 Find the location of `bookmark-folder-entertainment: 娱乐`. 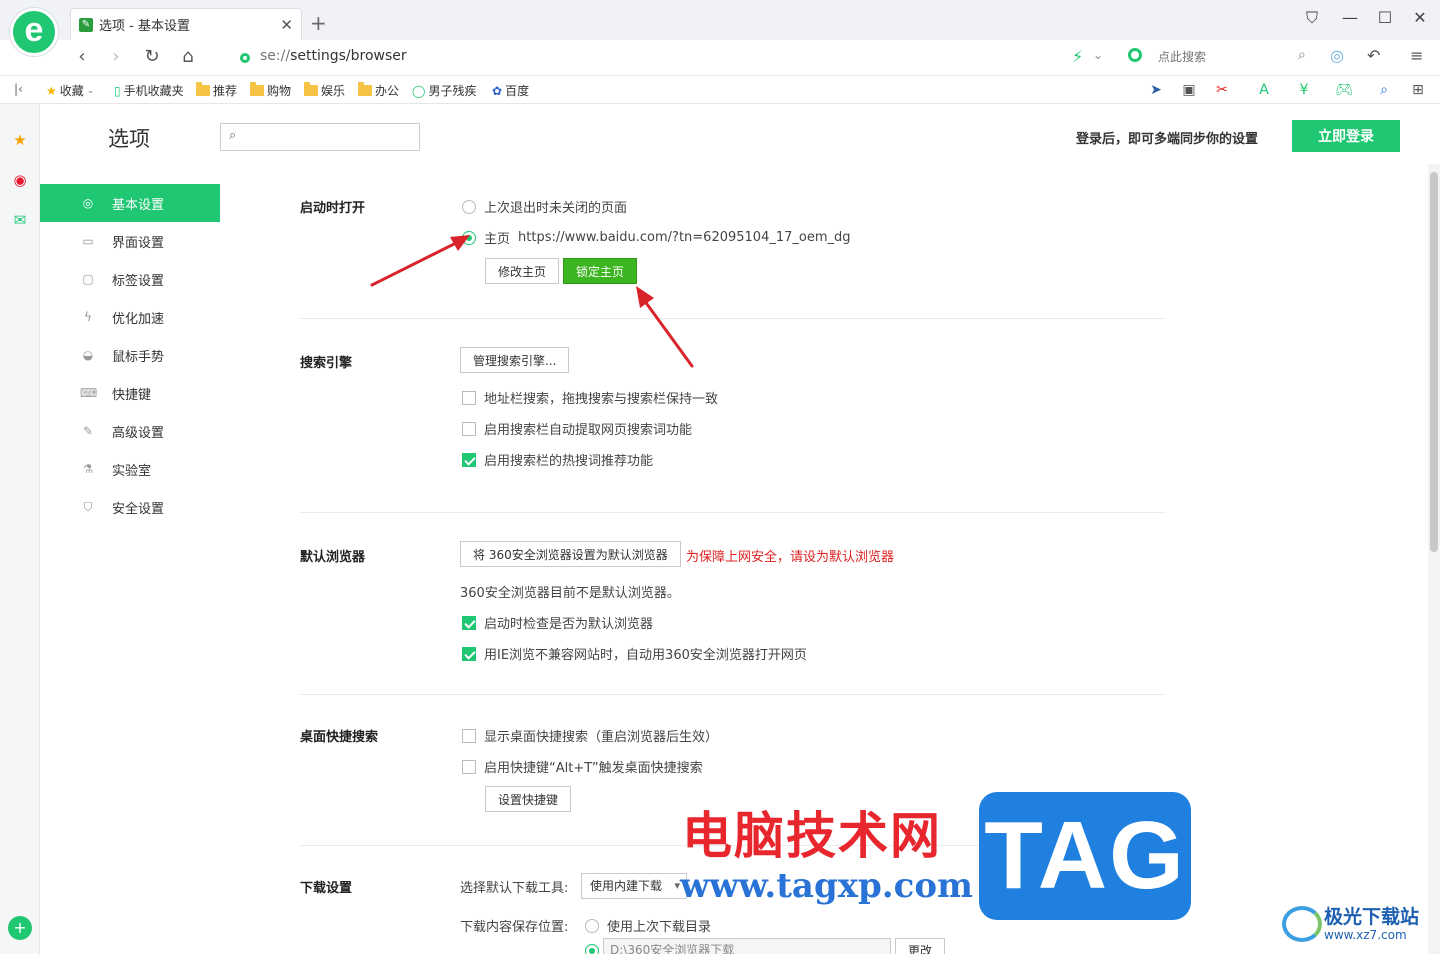

bookmark-folder-entertainment: 娱乐 is located at coordinates (324, 90).